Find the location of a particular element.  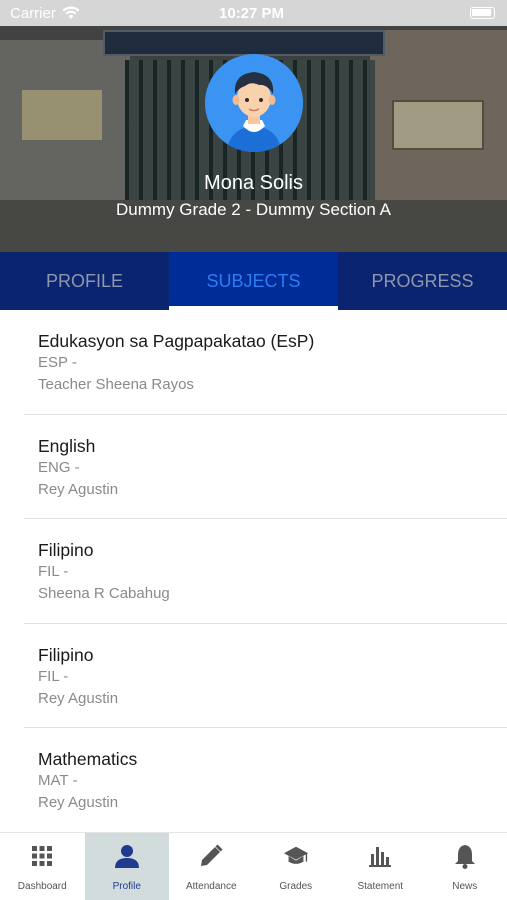

tab-bar: PROFILE SUBJECTS PROGRESS is located at coordinates (253, 281).